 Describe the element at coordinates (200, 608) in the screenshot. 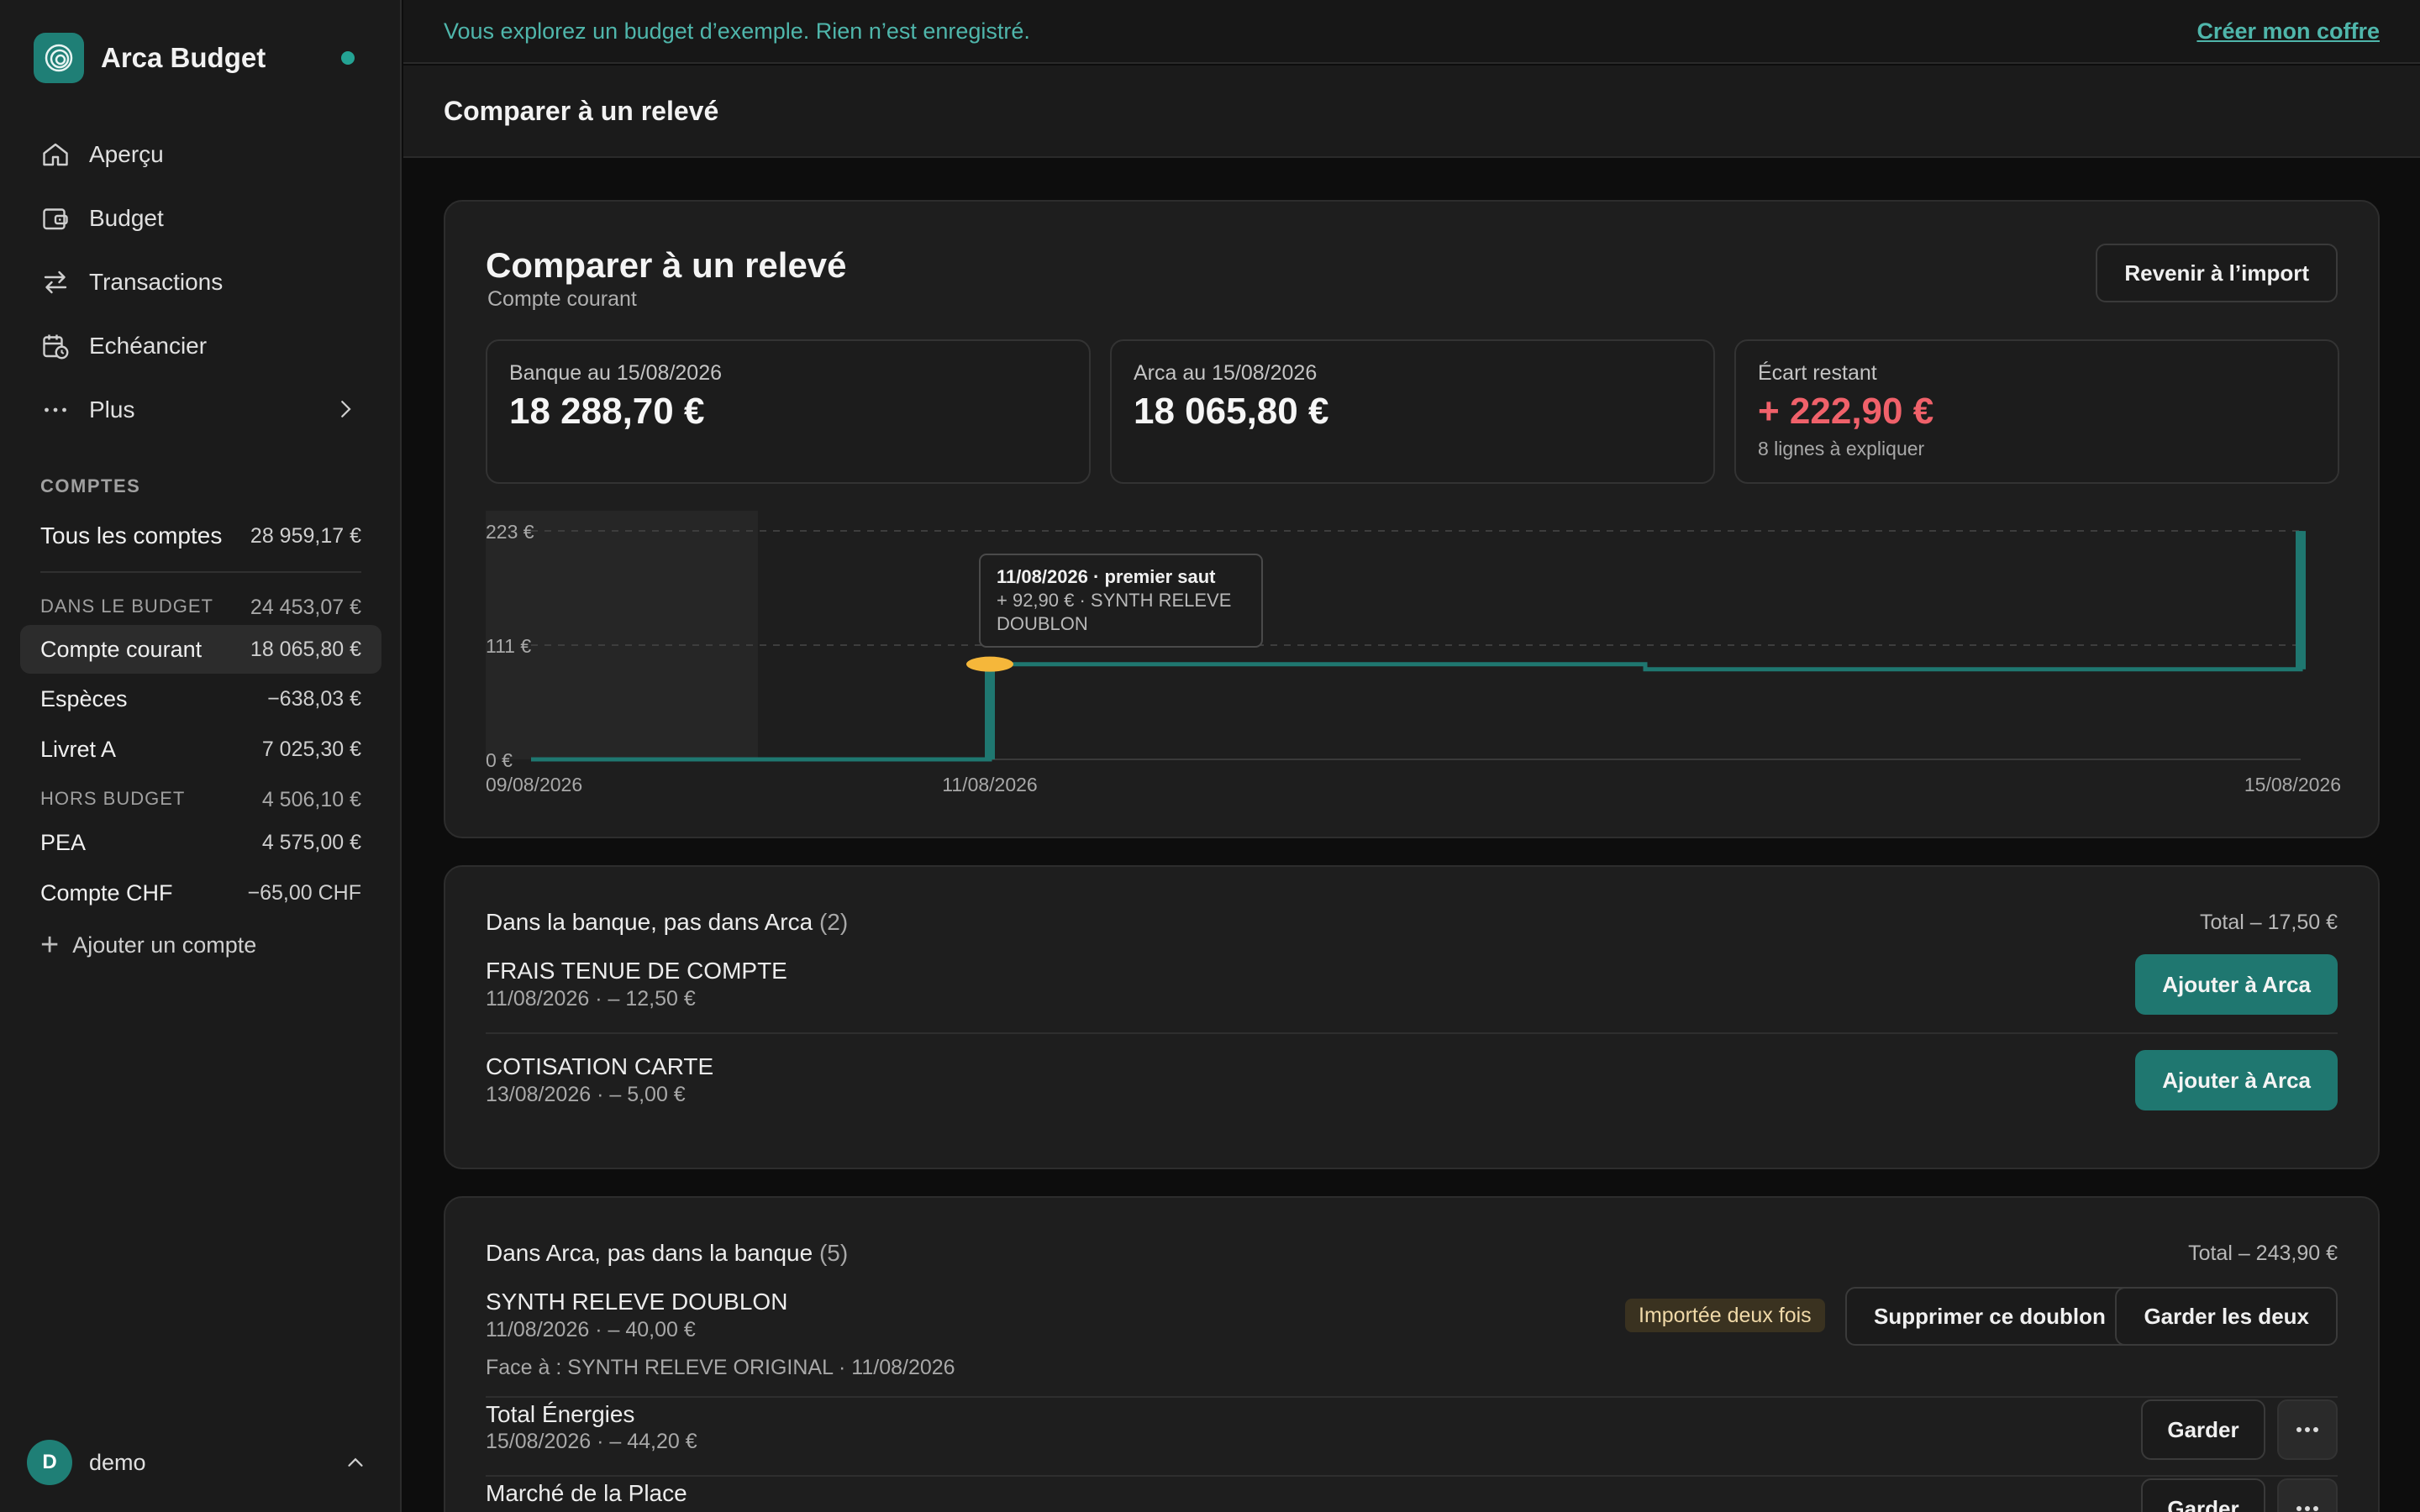

I see `group-in-budget: DANS LE BUDGET 24 453,07 €` at that location.